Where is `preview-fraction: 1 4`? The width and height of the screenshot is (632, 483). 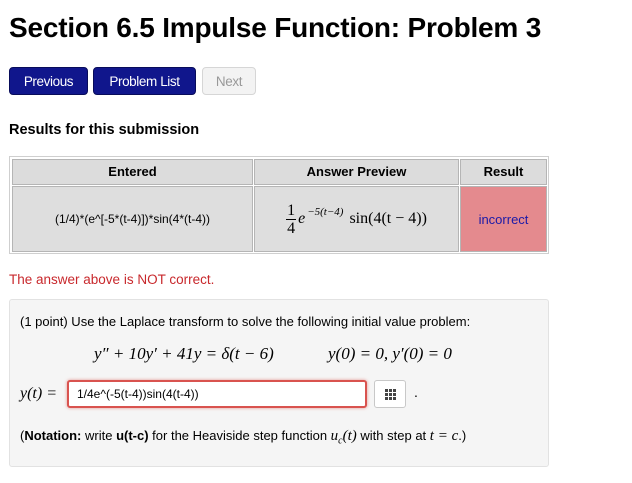
preview-fraction: 1 4 is located at coordinates (291, 219).